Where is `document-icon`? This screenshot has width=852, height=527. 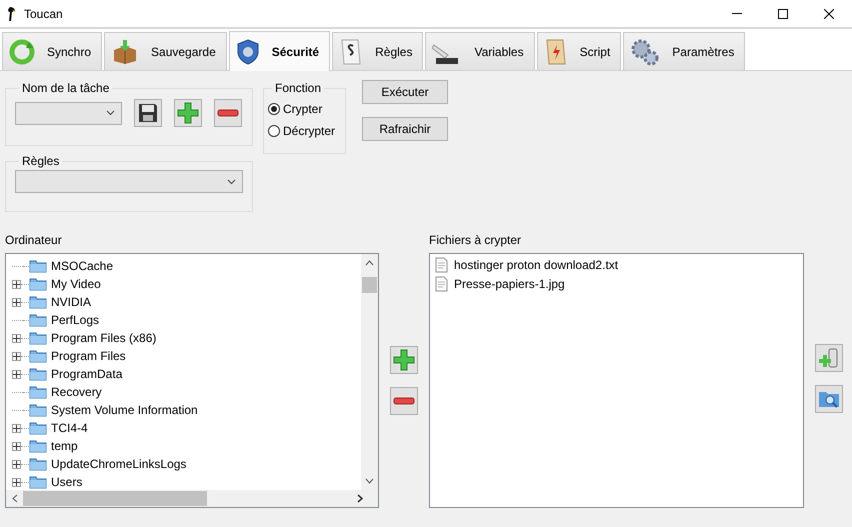
document-icon is located at coordinates (351, 52).